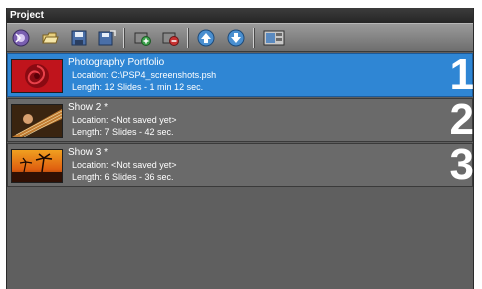  What do you see at coordinates (123, 177) in the screenshot?
I see `show-length: Length: 6 Slides - 36 sec.` at bounding box center [123, 177].